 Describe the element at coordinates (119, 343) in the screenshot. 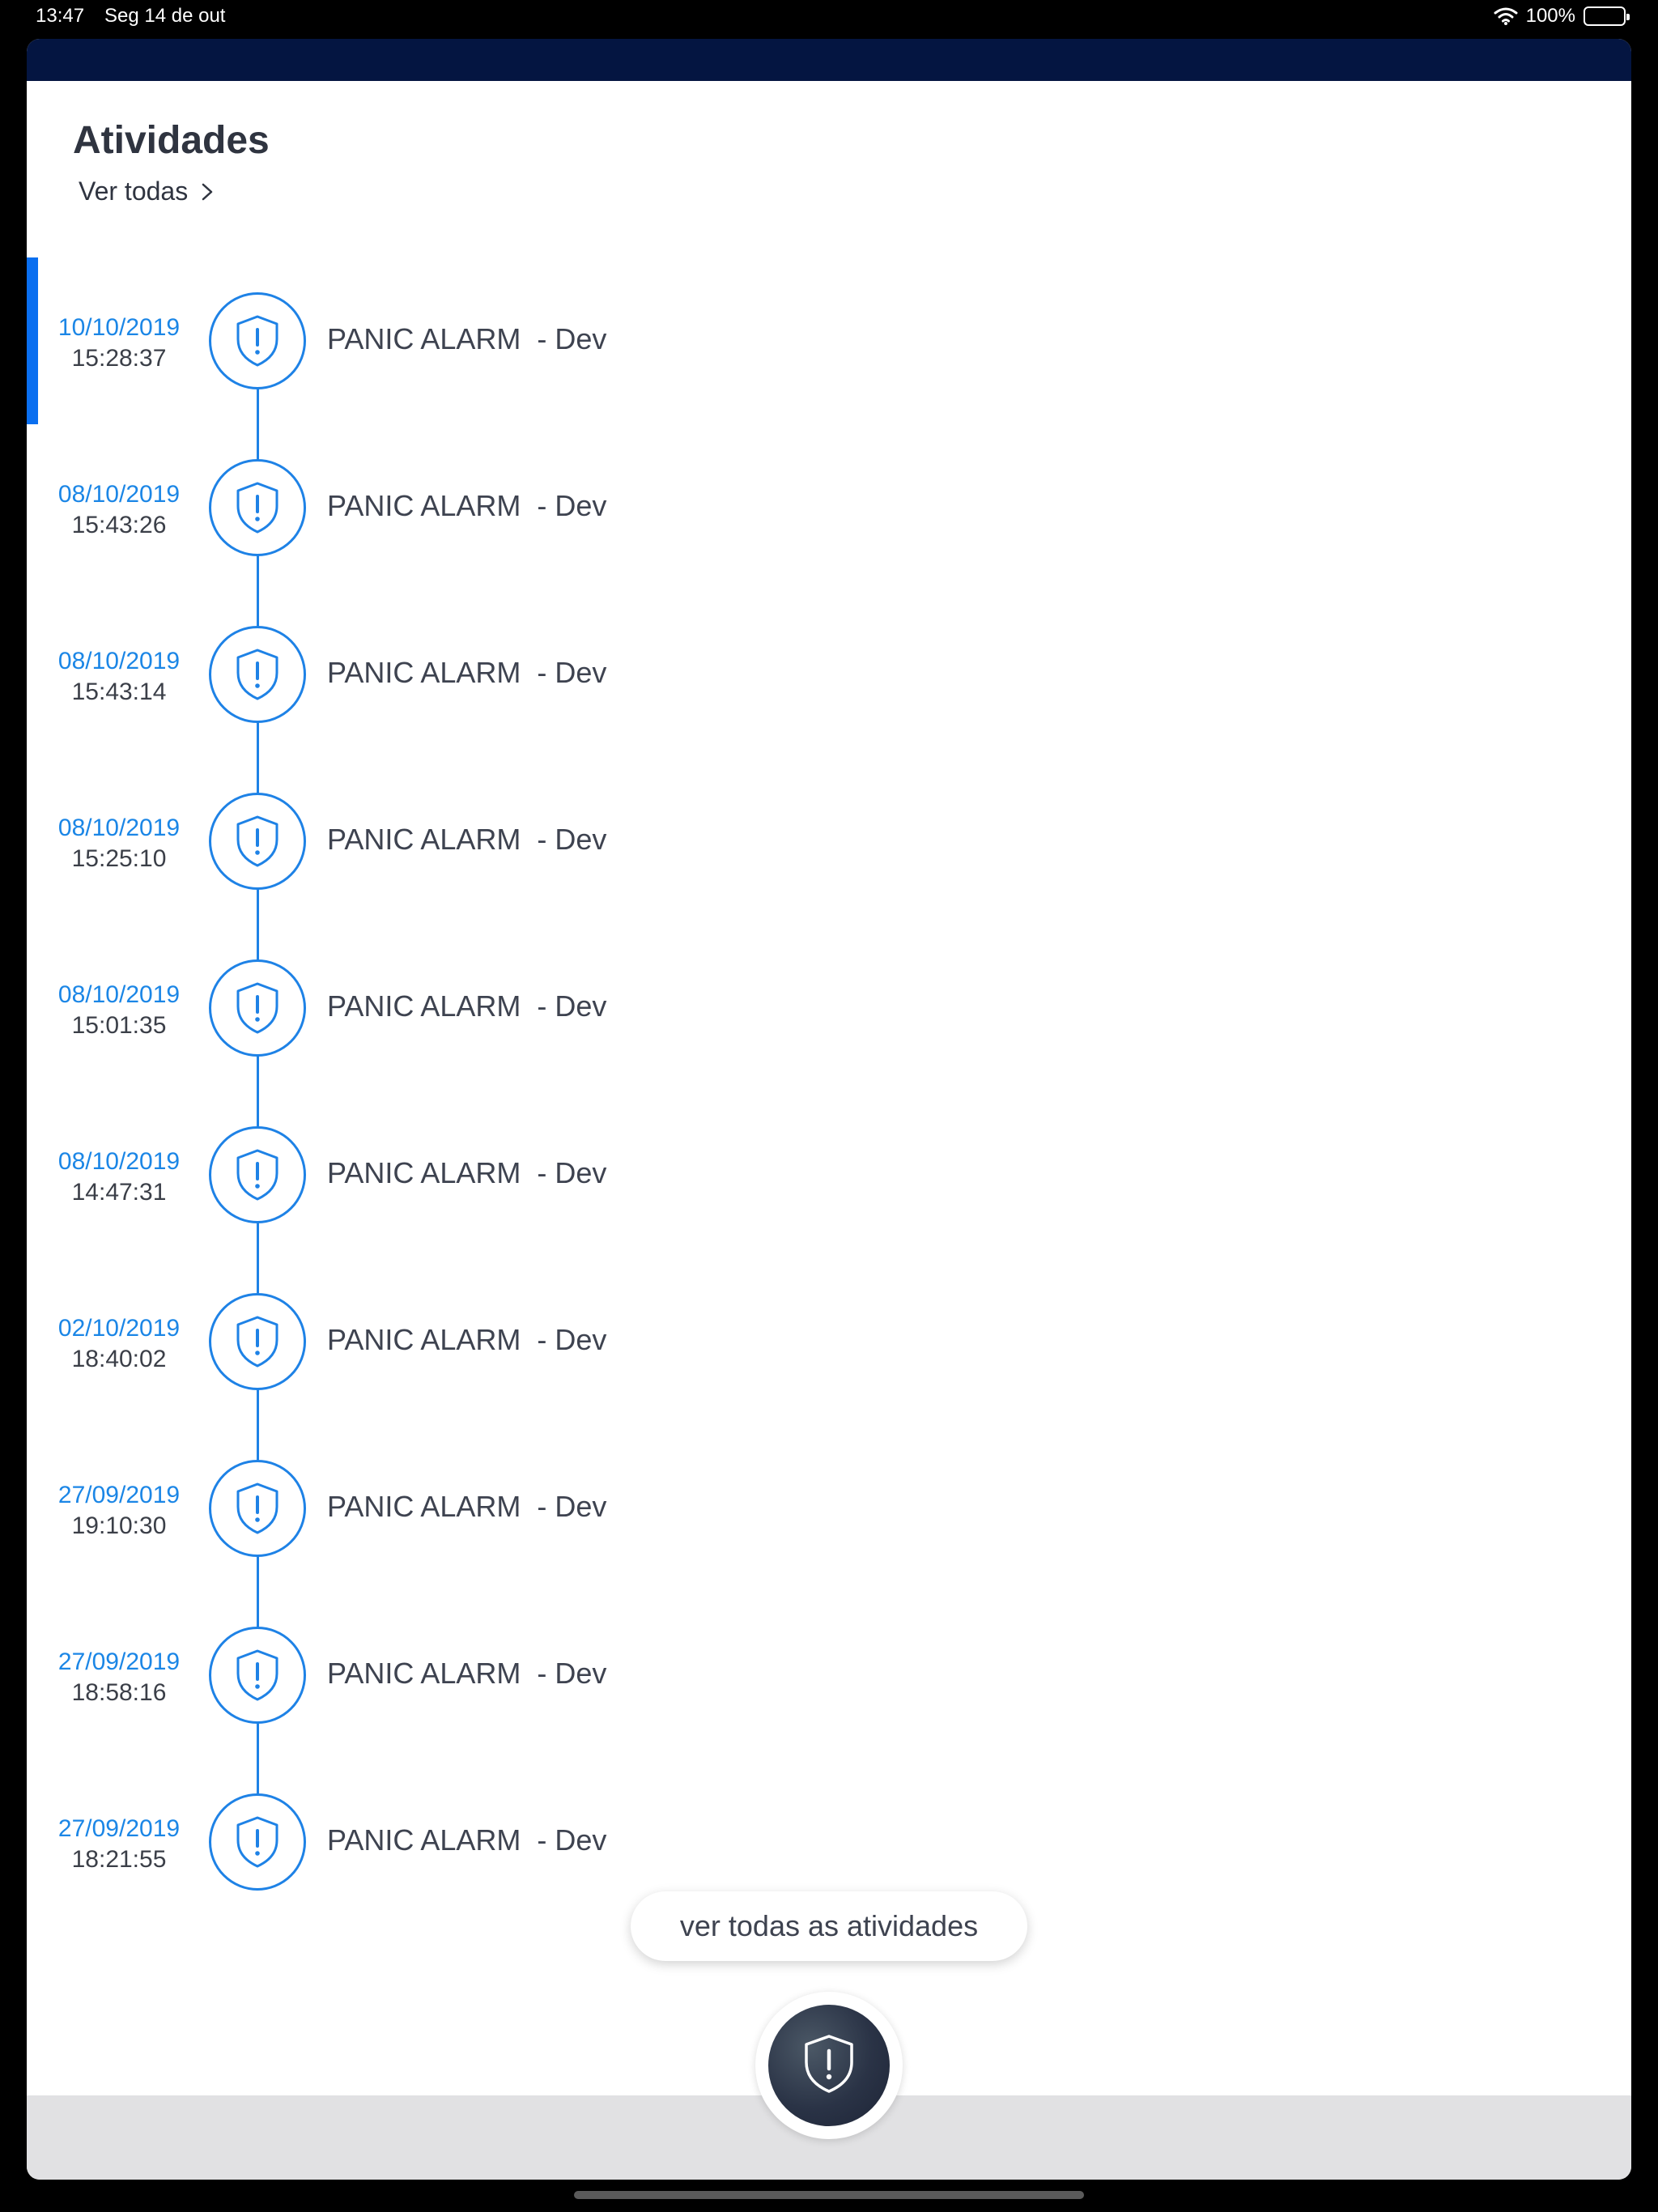

I see `activity-datetime: 10/10/2019 15:28:37` at that location.